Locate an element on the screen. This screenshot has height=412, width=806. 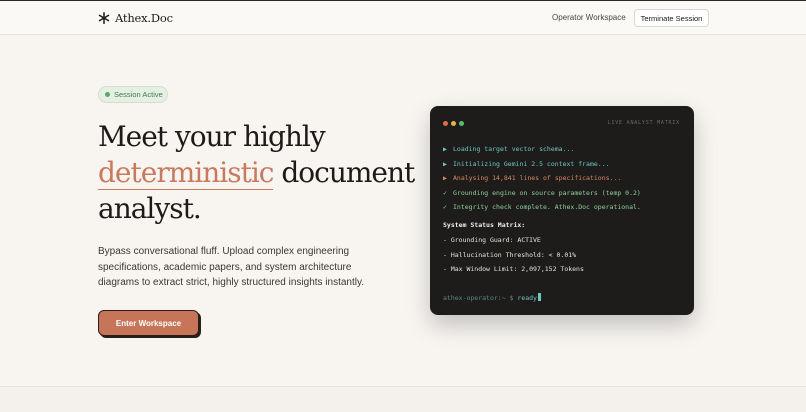
brand-logo: Athex.Doc is located at coordinates (135, 18).